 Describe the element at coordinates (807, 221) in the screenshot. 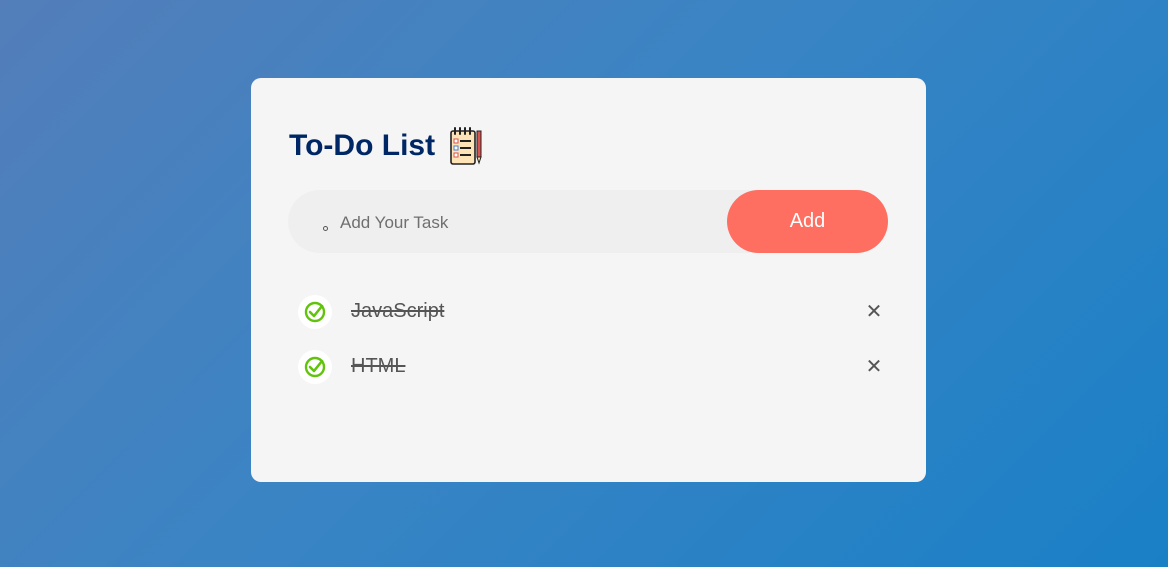

I see `add-button: Add` at that location.